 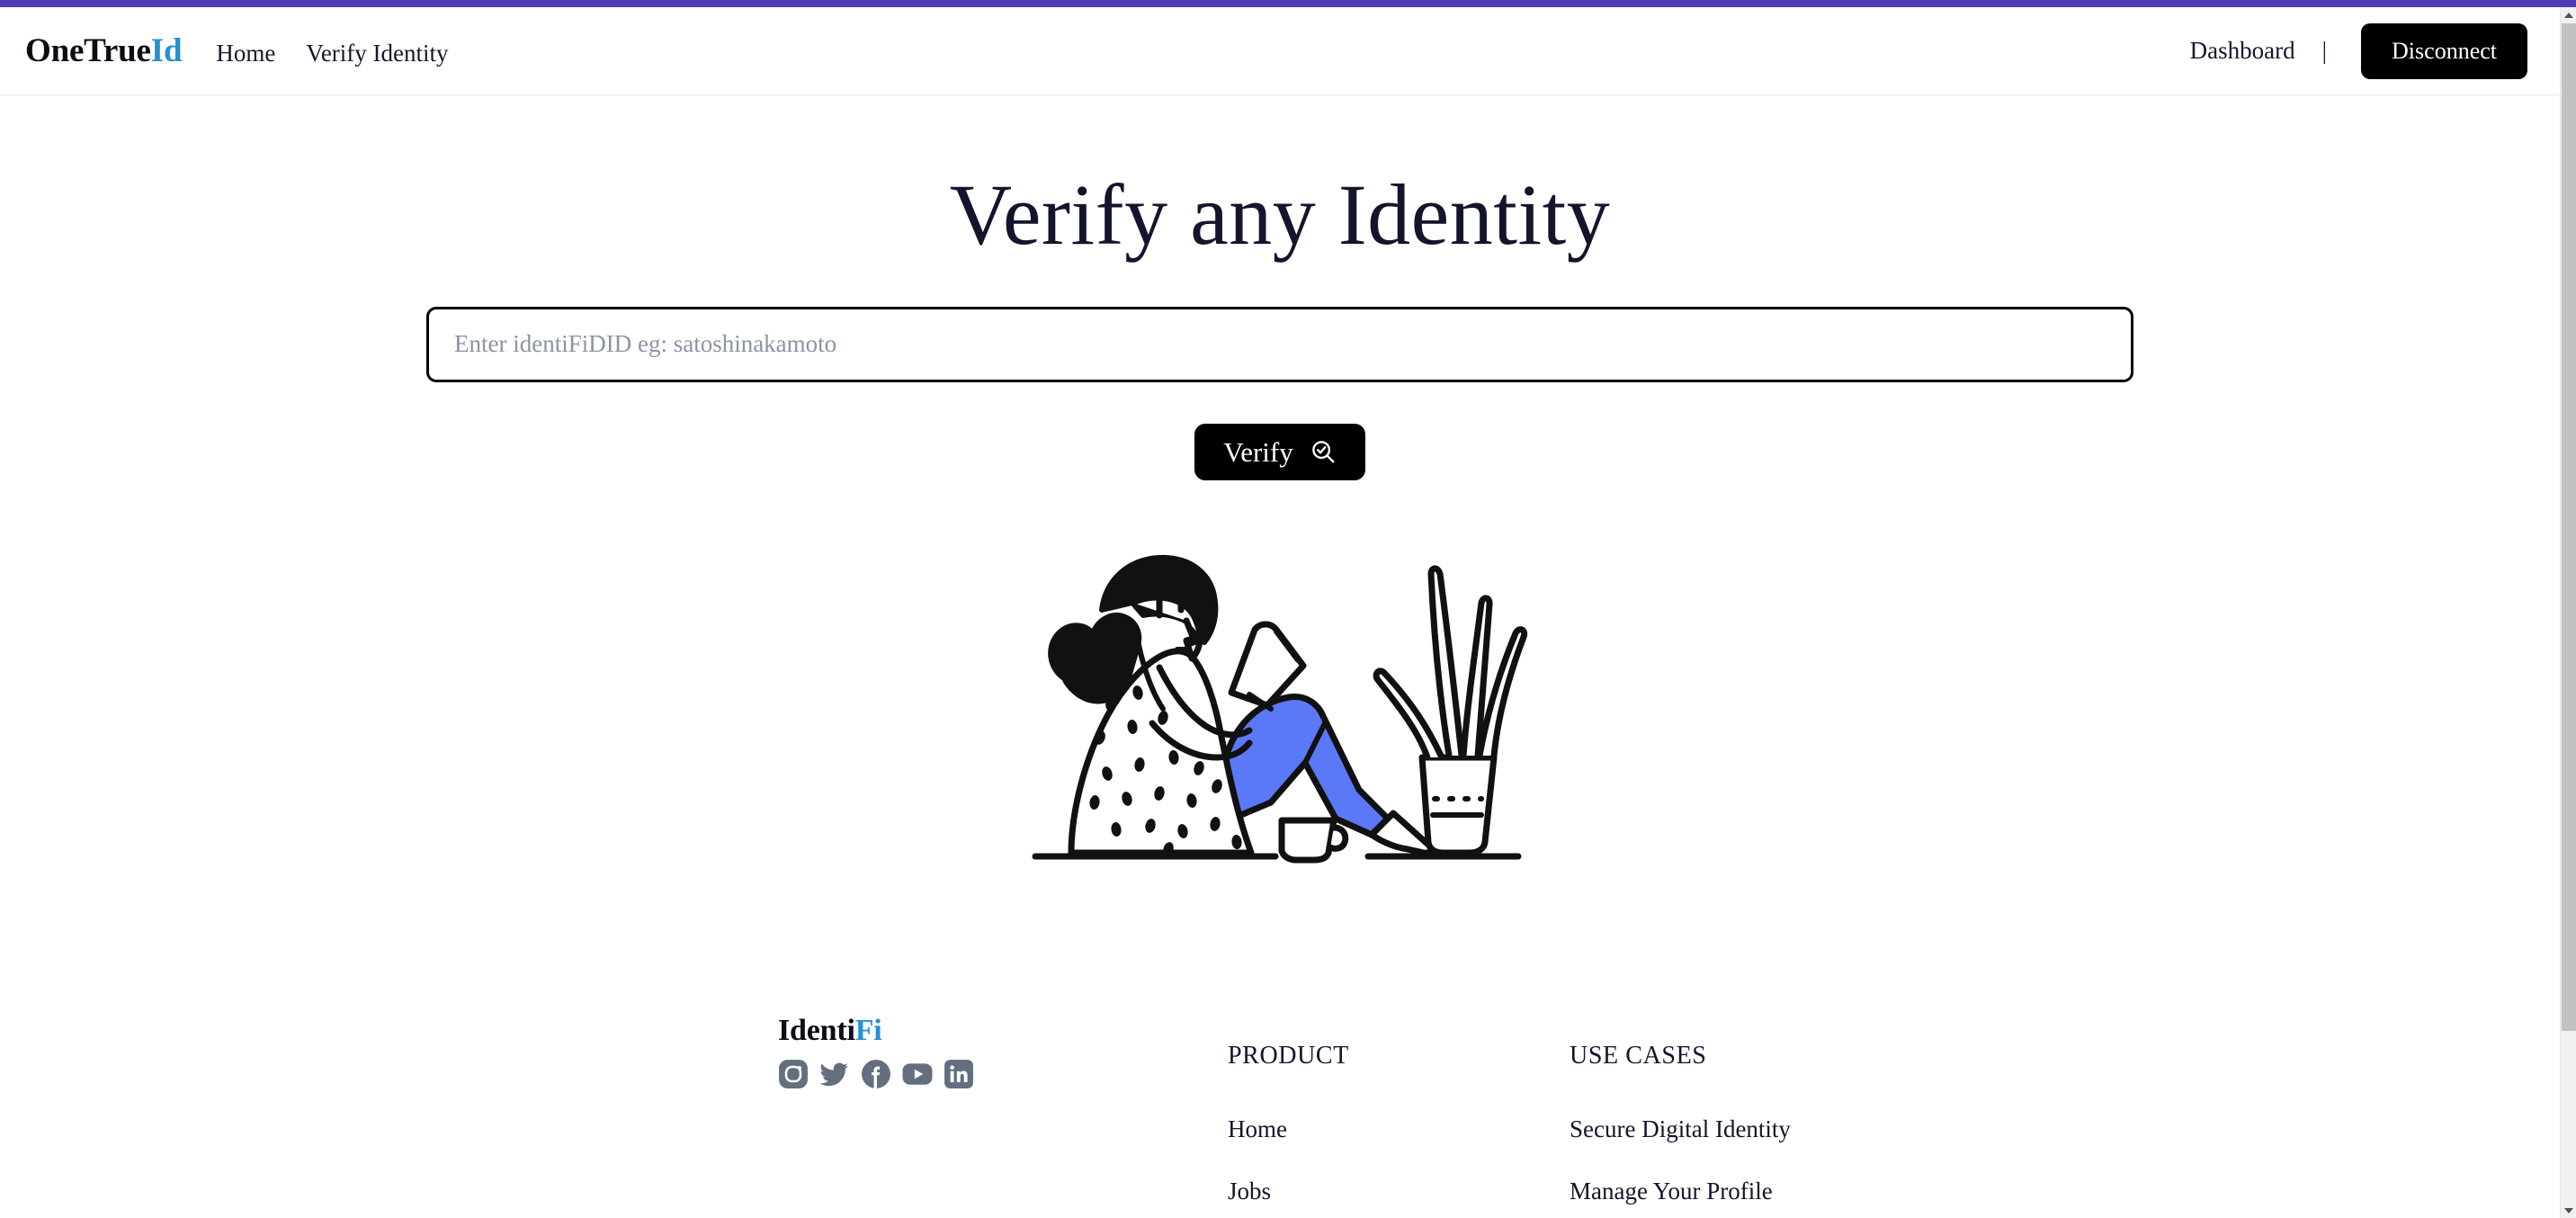 I want to click on scroll-up-arrow-icon, so click(x=2568, y=14).